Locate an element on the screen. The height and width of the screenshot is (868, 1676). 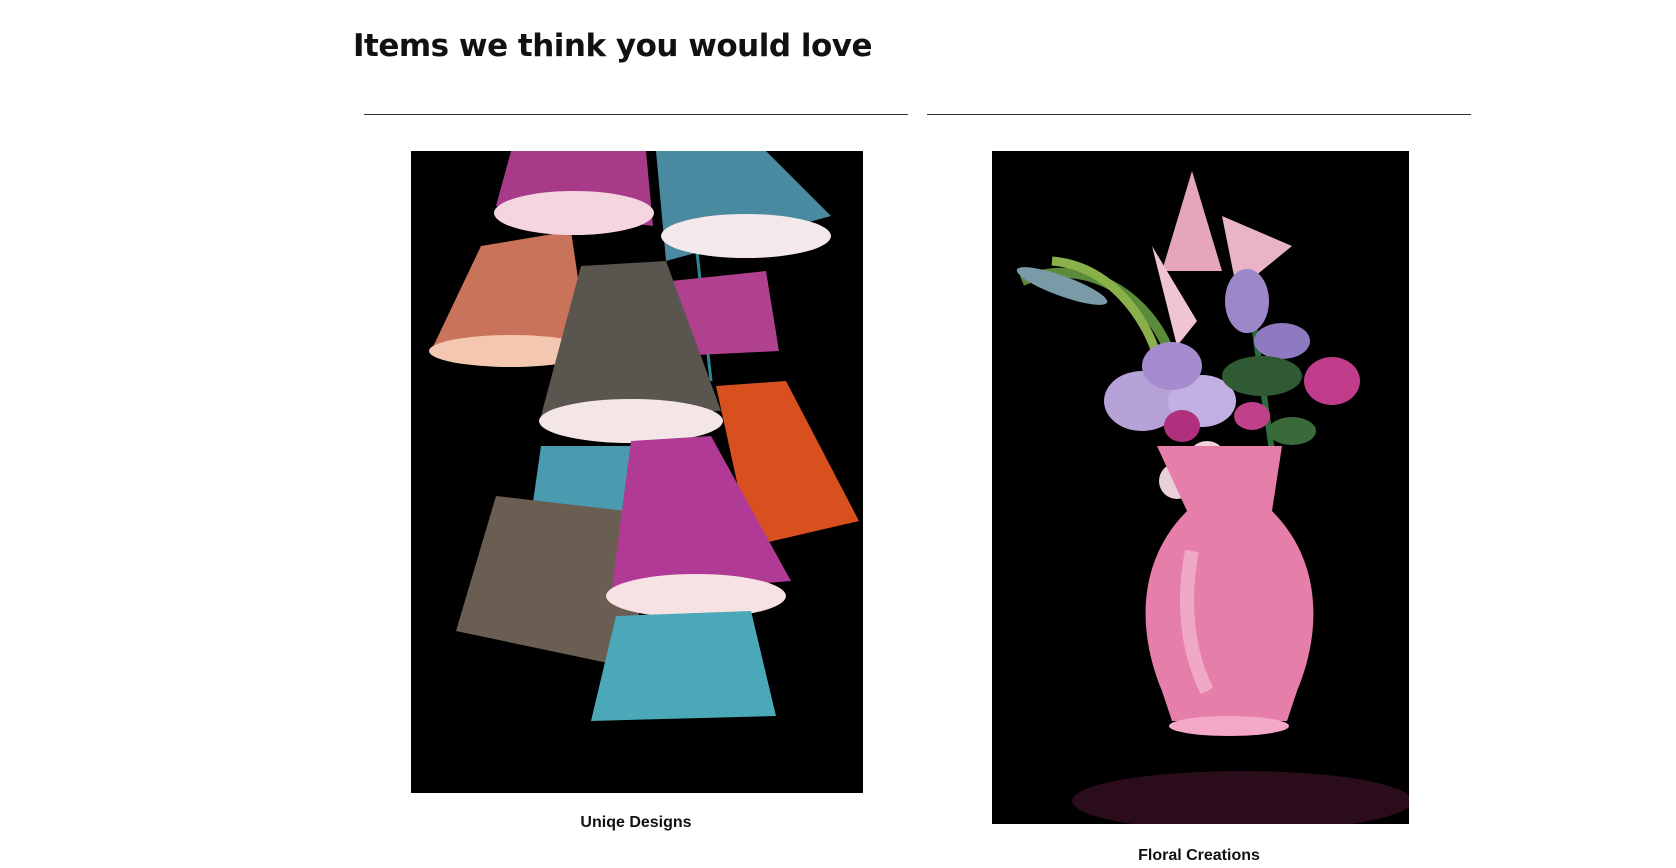
section-title: Items we think you would love is located at coordinates (613, 46).